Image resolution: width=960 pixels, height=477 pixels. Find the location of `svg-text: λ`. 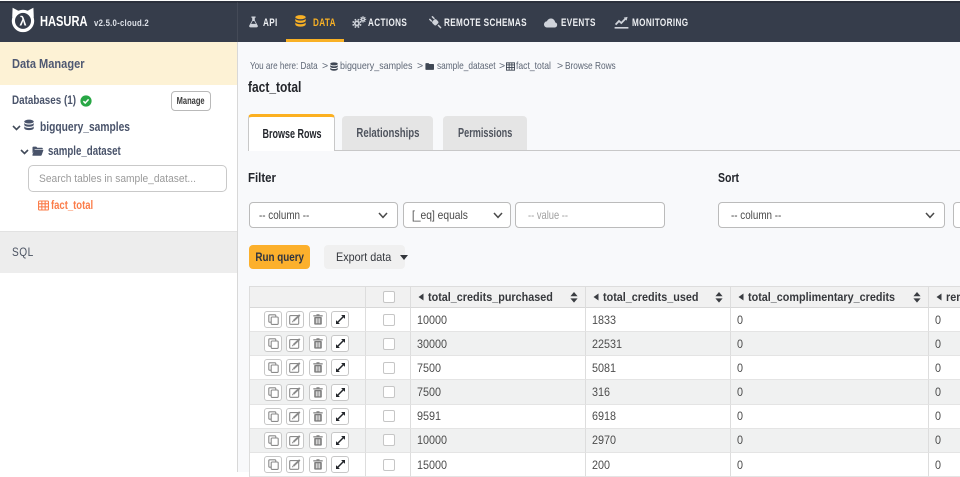

svg-text: λ is located at coordinates (23, 22).